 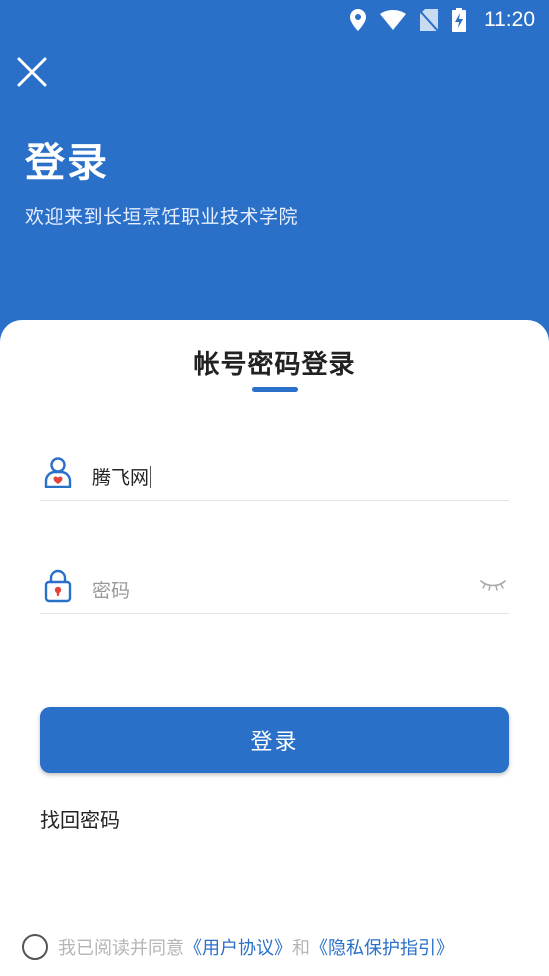 What do you see at coordinates (121, 948) in the screenshot?
I see `agreement-prefix: 我已阅读并同意` at bounding box center [121, 948].